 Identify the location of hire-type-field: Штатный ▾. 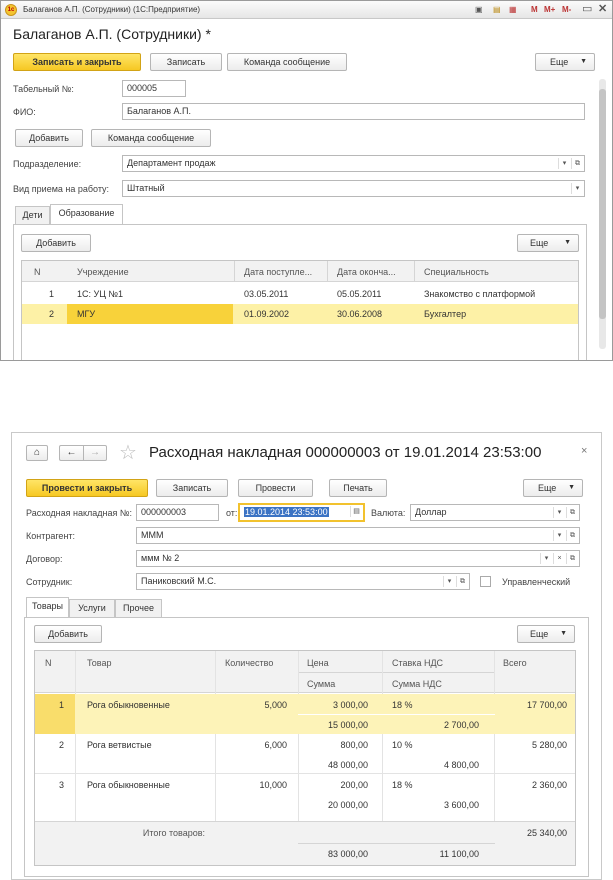
(353, 188).